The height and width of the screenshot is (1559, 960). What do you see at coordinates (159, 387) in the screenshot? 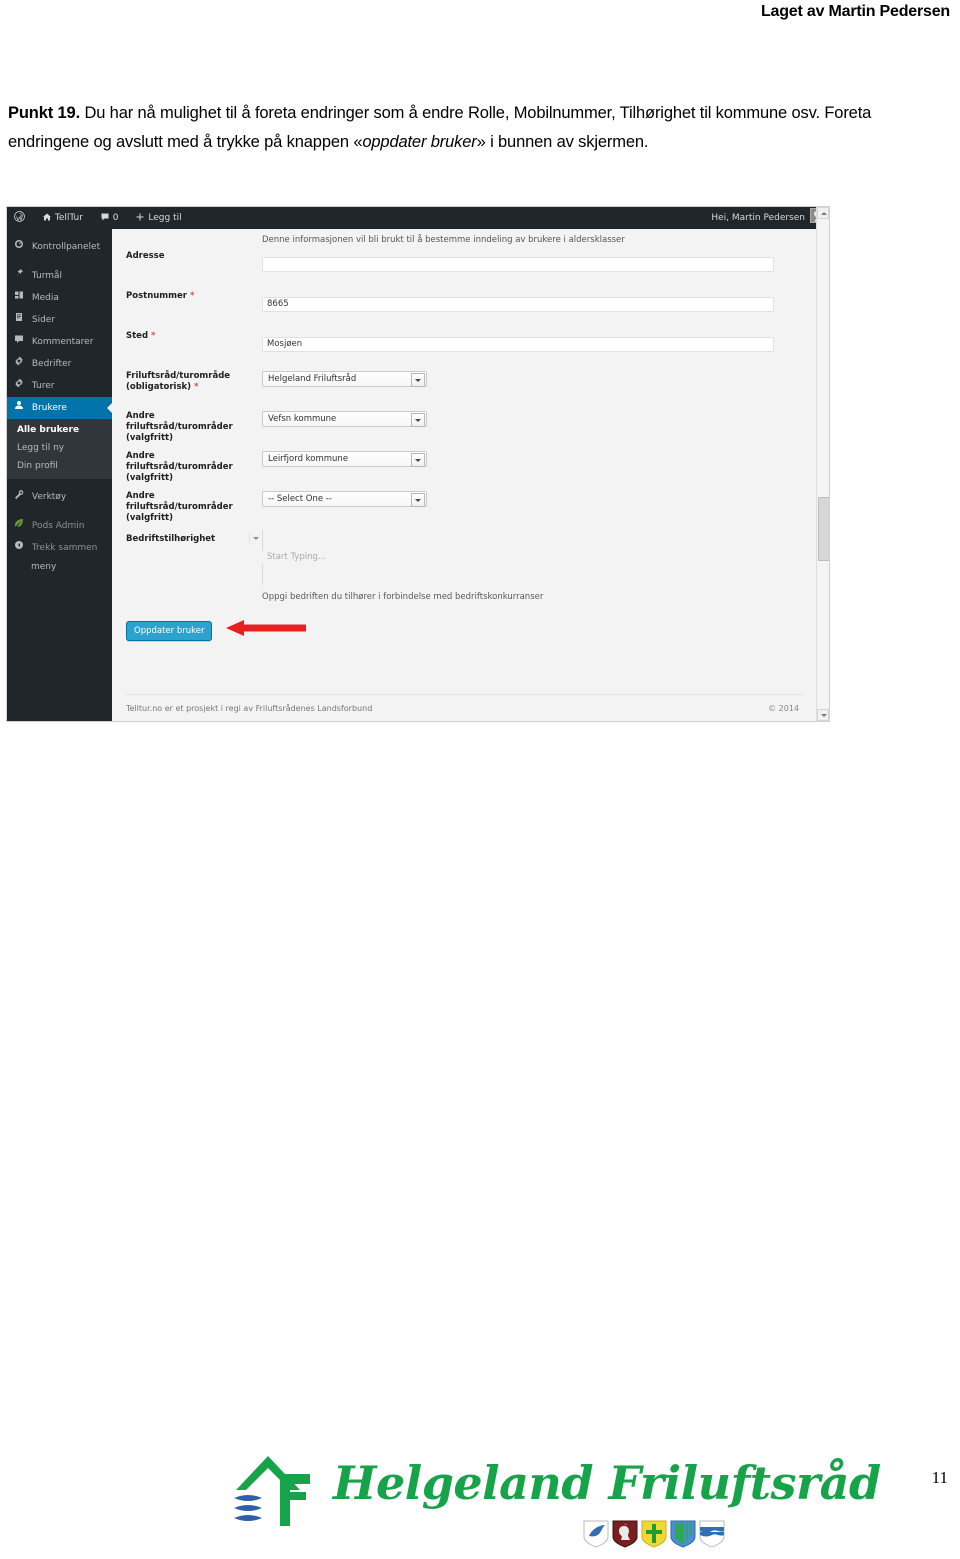
I see `label-subtext: (obligatorisk)` at bounding box center [159, 387].